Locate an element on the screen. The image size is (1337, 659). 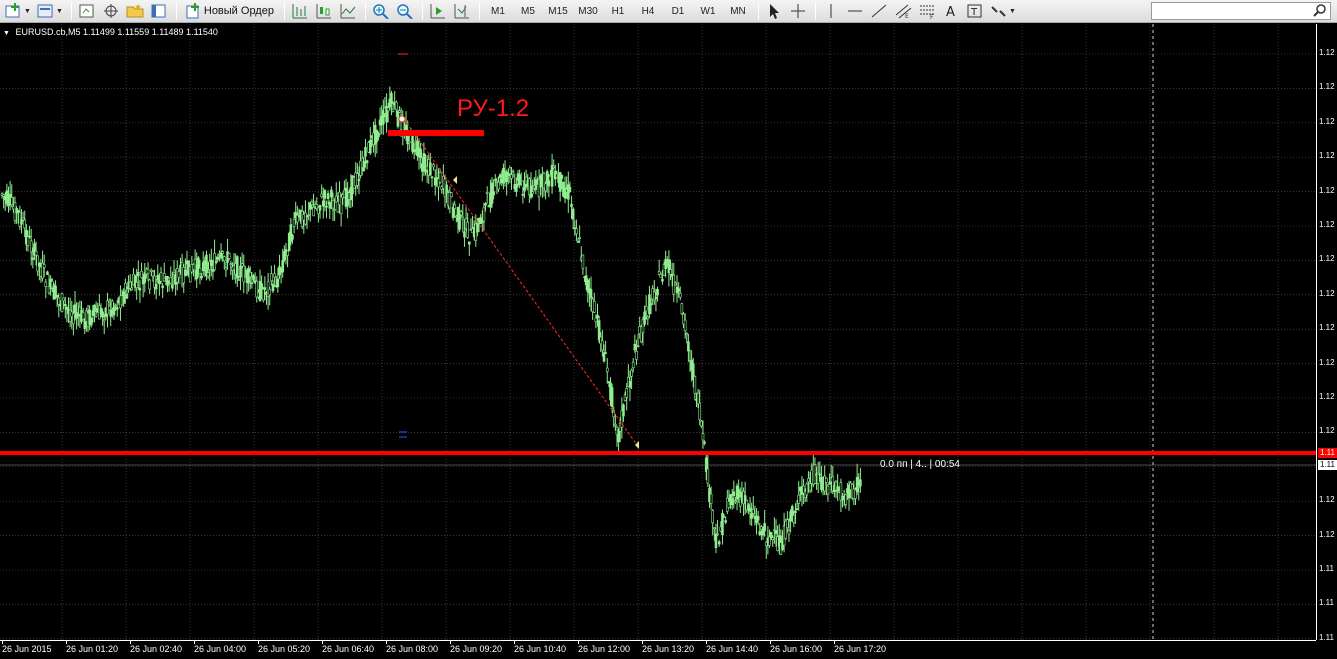
auto-scroll-button is located at coordinates (438, 11).